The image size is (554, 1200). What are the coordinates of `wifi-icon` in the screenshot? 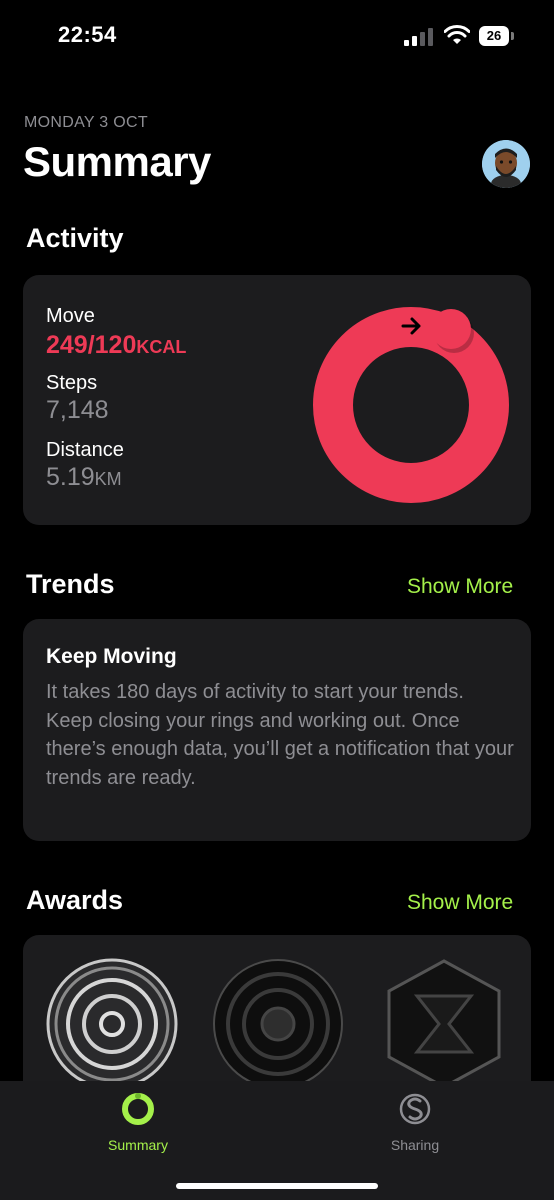 It's located at (457, 34).